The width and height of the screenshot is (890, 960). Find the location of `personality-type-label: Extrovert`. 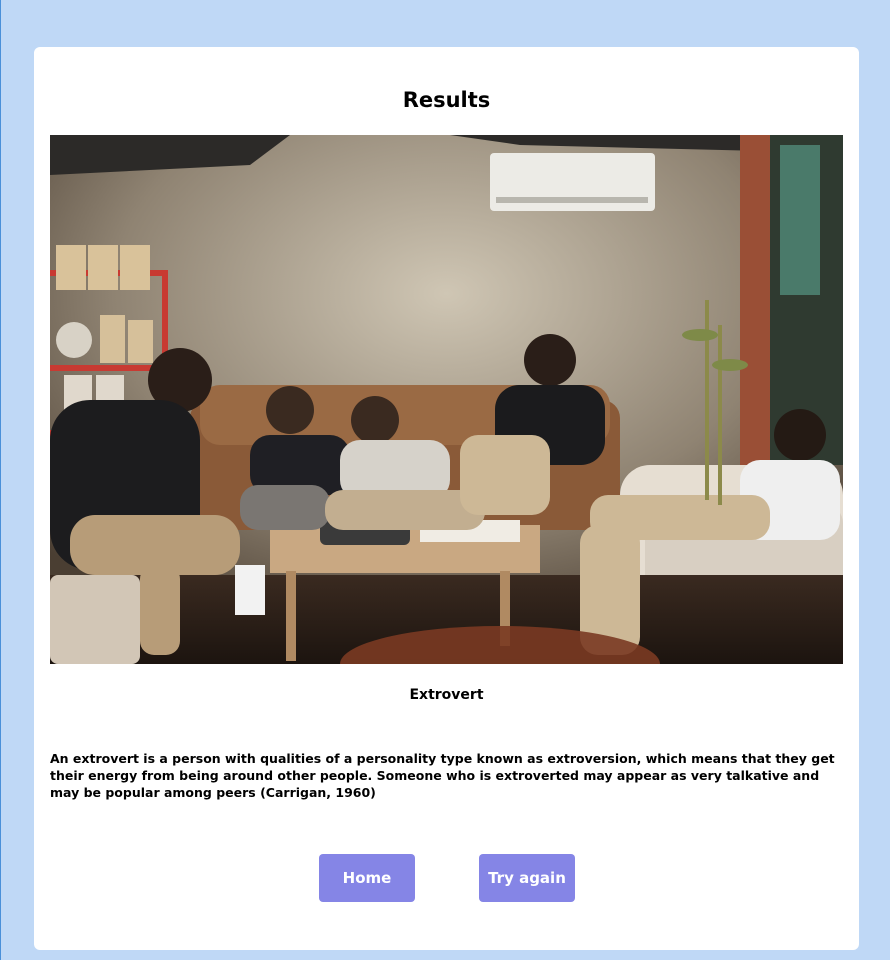

personality-type-label: Extrovert is located at coordinates (446, 695).